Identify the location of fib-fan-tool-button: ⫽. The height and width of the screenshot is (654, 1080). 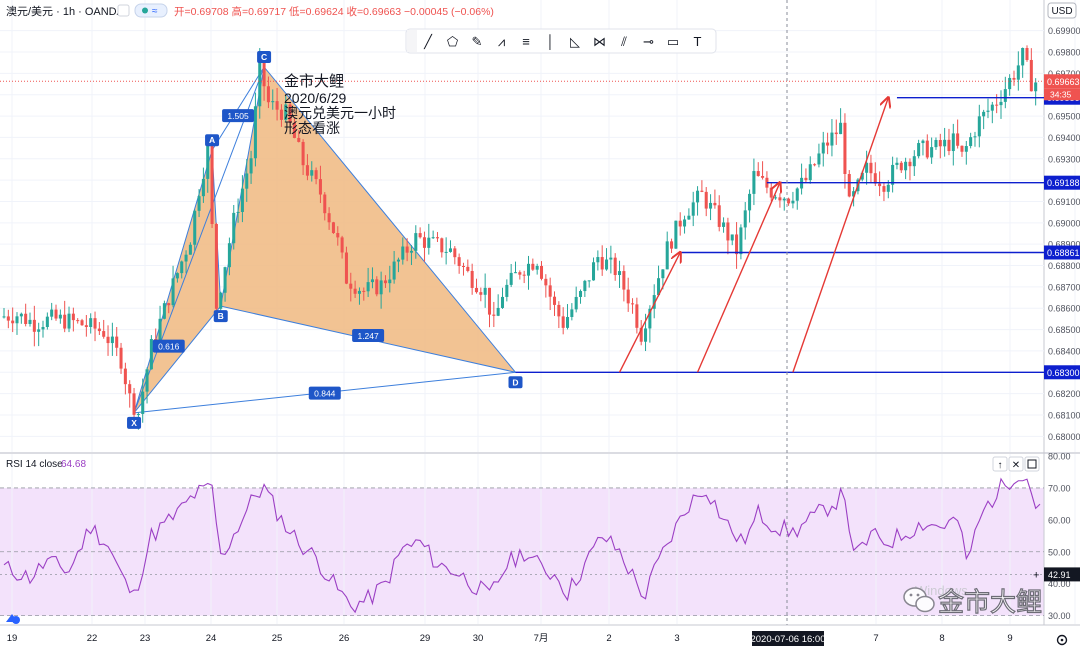
(623, 41).